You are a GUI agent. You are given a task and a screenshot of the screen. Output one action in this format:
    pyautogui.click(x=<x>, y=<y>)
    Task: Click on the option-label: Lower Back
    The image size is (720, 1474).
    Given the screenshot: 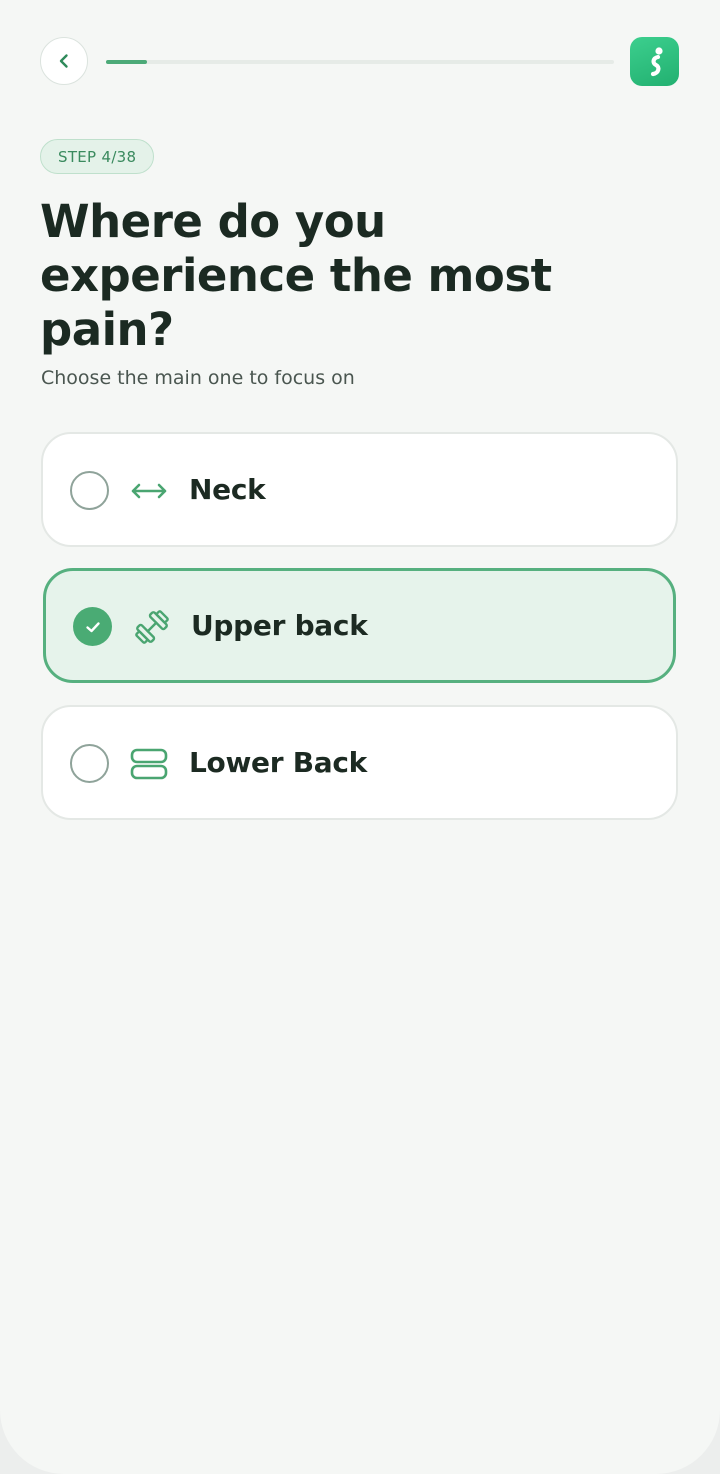 What is the action you would take?
    pyautogui.click(x=278, y=762)
    